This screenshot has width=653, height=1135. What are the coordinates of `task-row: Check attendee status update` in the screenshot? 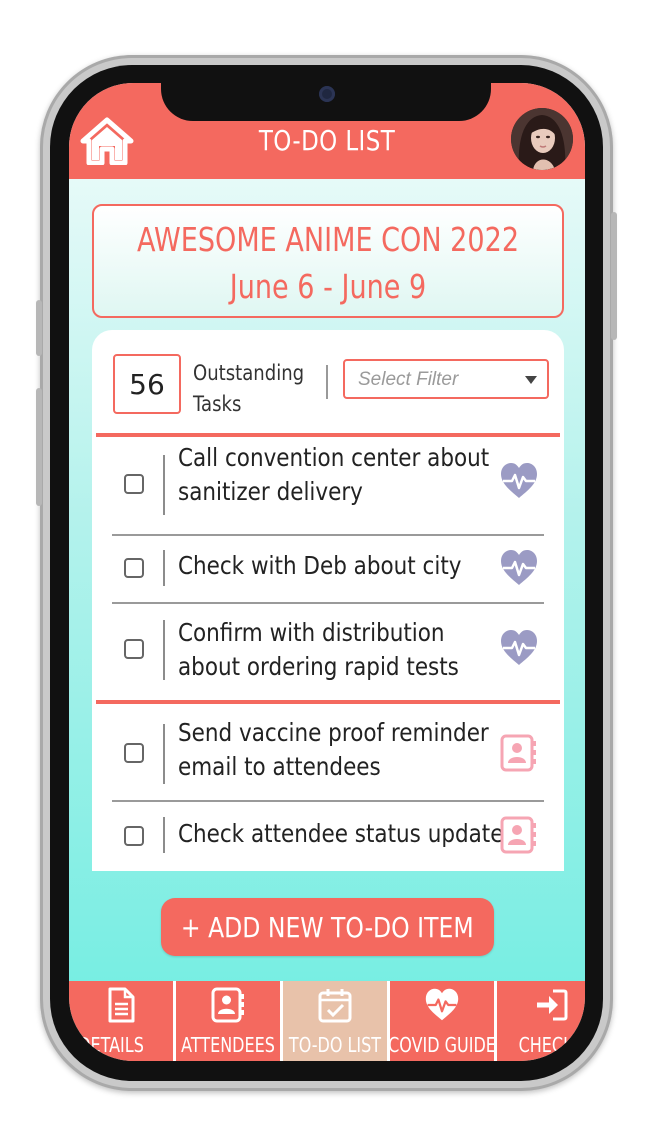 It's located at (328, 836).